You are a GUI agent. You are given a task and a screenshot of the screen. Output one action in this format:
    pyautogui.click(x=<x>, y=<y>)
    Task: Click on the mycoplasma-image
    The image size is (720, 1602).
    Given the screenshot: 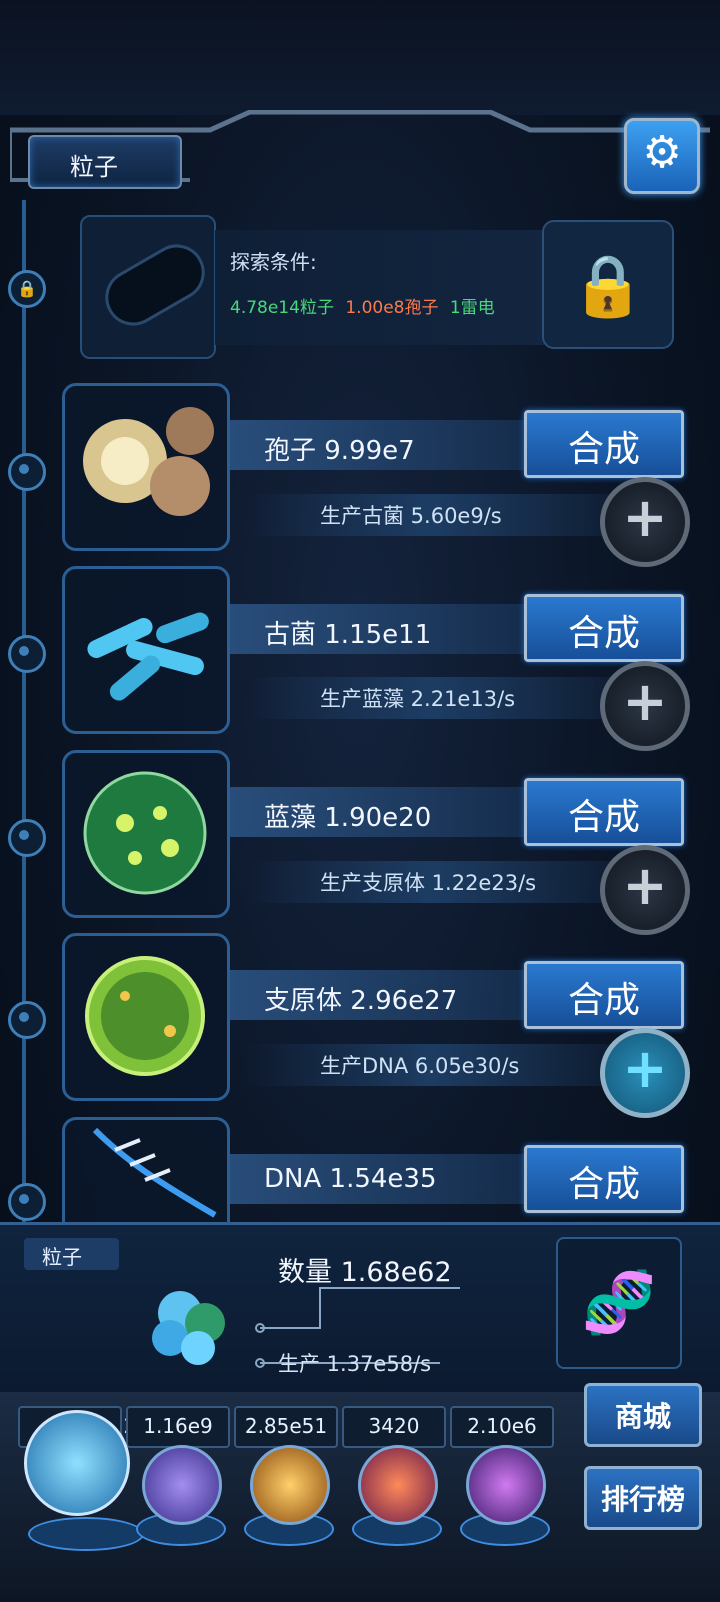 What is the action you would take?
    pyautogui.click(x=145, y=1016)
    